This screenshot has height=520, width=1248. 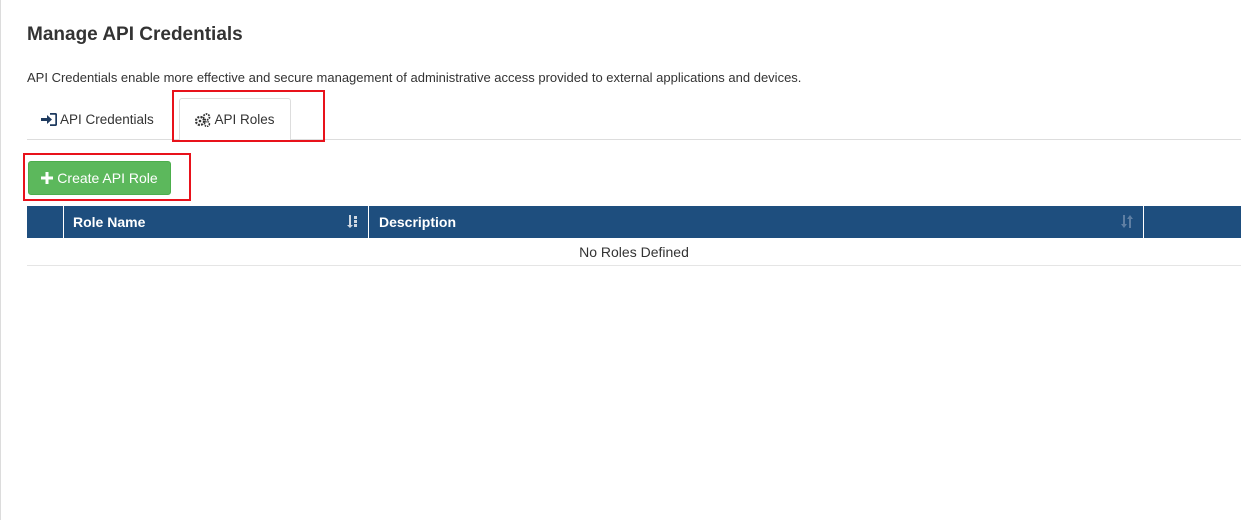 What do you see at coordinates (107, 119) in the screenshot?
I see `tab-api-credentials-label: API Credentials` at bounding box center [107, 119].